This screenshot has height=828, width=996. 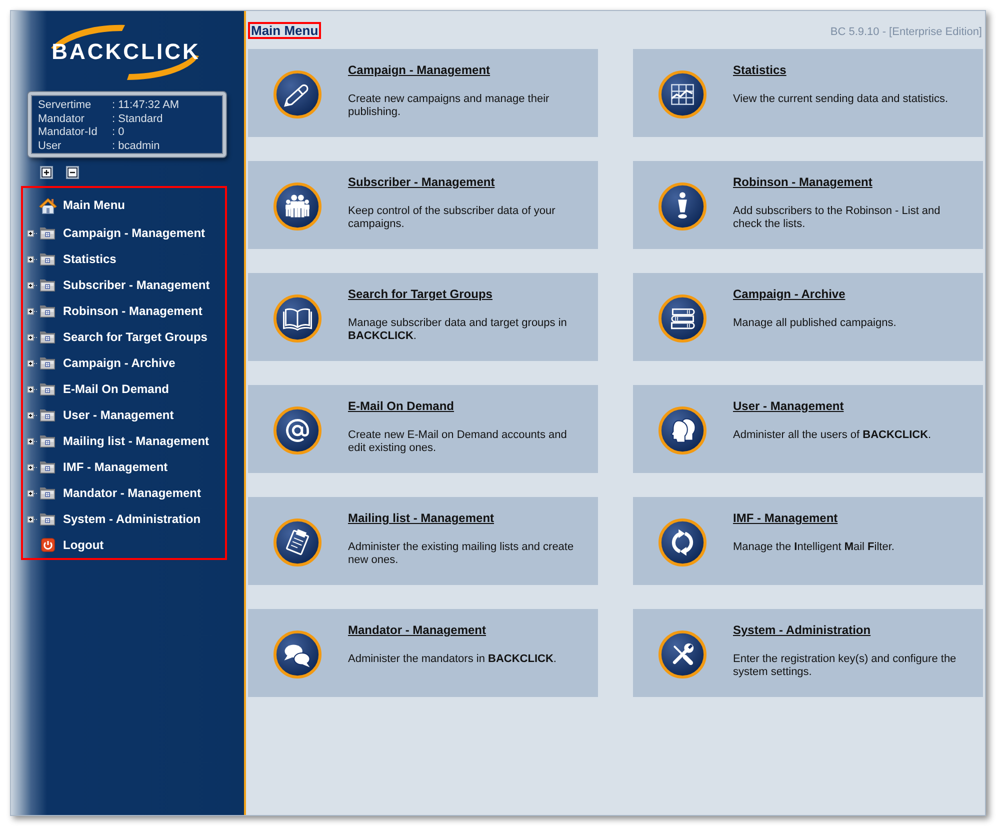 What do you see at coordinates (421, 518) in the screenshot?
I see `card-title-link: Mailing list - Management` at bounding box center [421, 518].